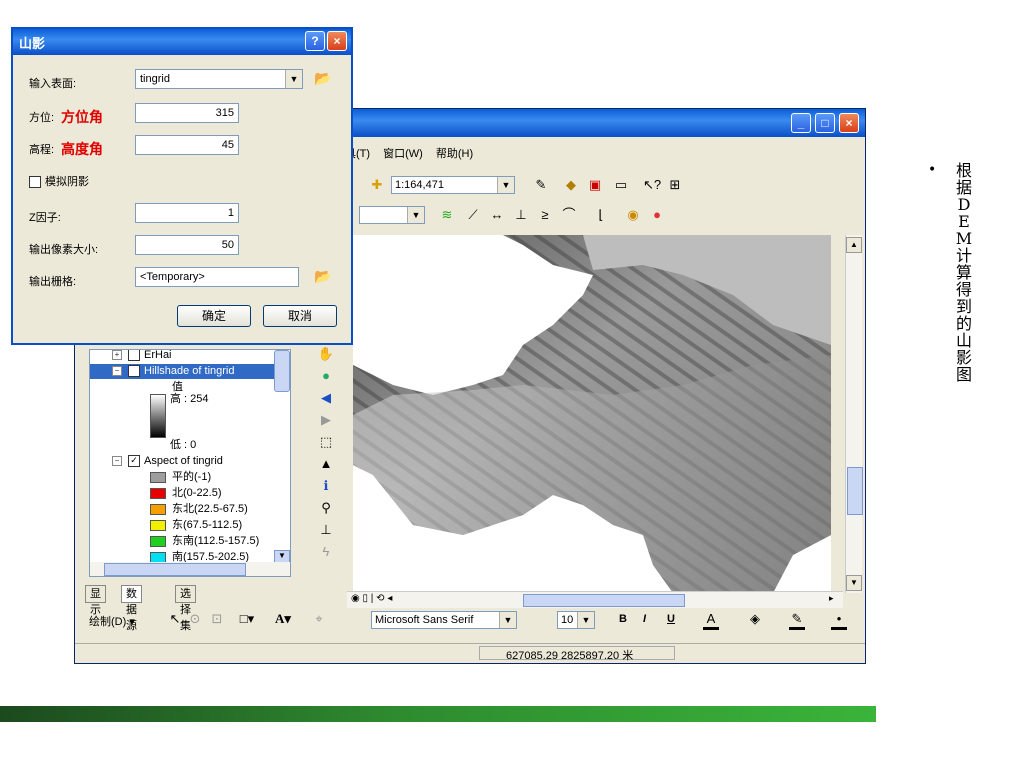 This screenshot has width=1024, height=768. Describe the element at coordinates (183, 445) in the screenshot. I see `legend-low-label: 低 : 0` at that location.